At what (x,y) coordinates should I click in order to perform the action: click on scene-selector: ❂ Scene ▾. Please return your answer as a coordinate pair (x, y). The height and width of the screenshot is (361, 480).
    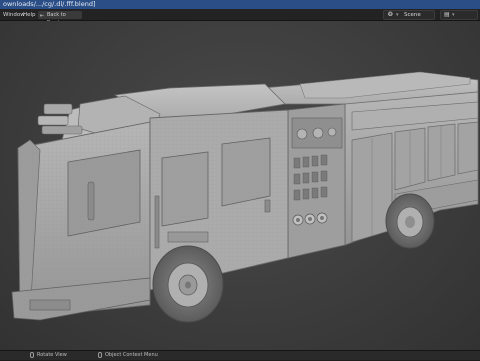
    Looking at the image, I should click on (409, 15).